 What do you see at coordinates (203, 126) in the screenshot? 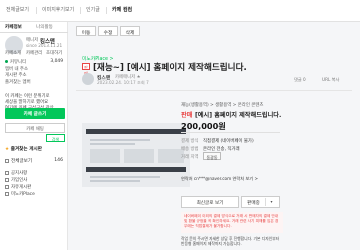
I see `product-price: 200,000원` at bounding box center [203, 126].